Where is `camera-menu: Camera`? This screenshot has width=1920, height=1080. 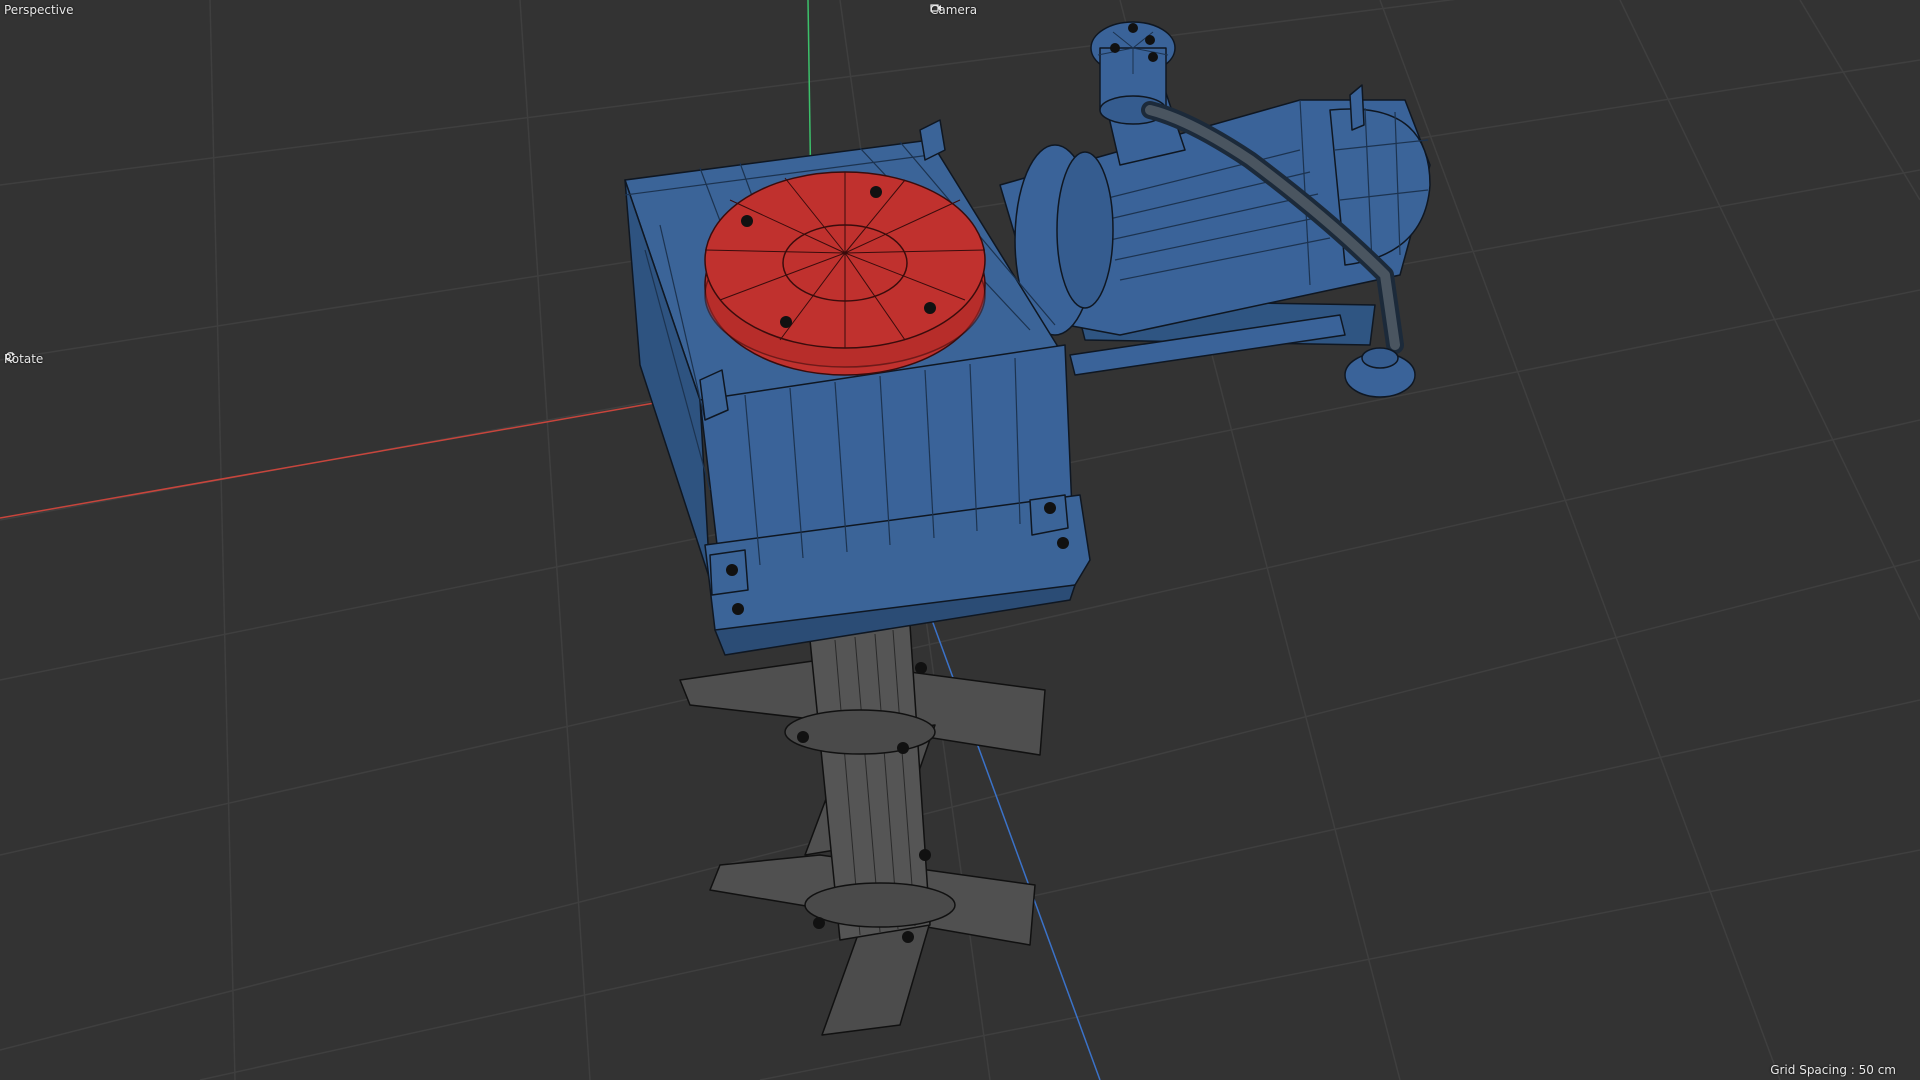 camera-menu: Camera is located at coordinates (961, 10).